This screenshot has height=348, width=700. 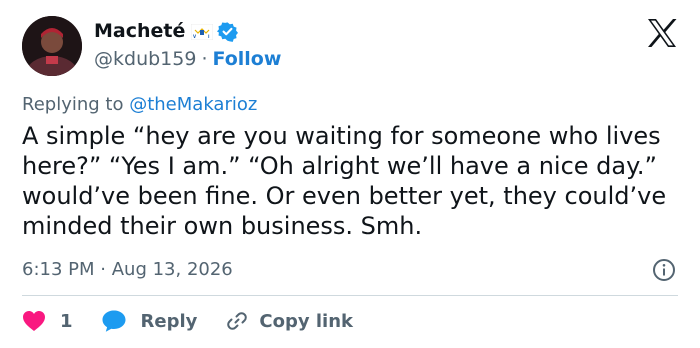 I want to click on x-logo-icon, so click(x=662, y=33).